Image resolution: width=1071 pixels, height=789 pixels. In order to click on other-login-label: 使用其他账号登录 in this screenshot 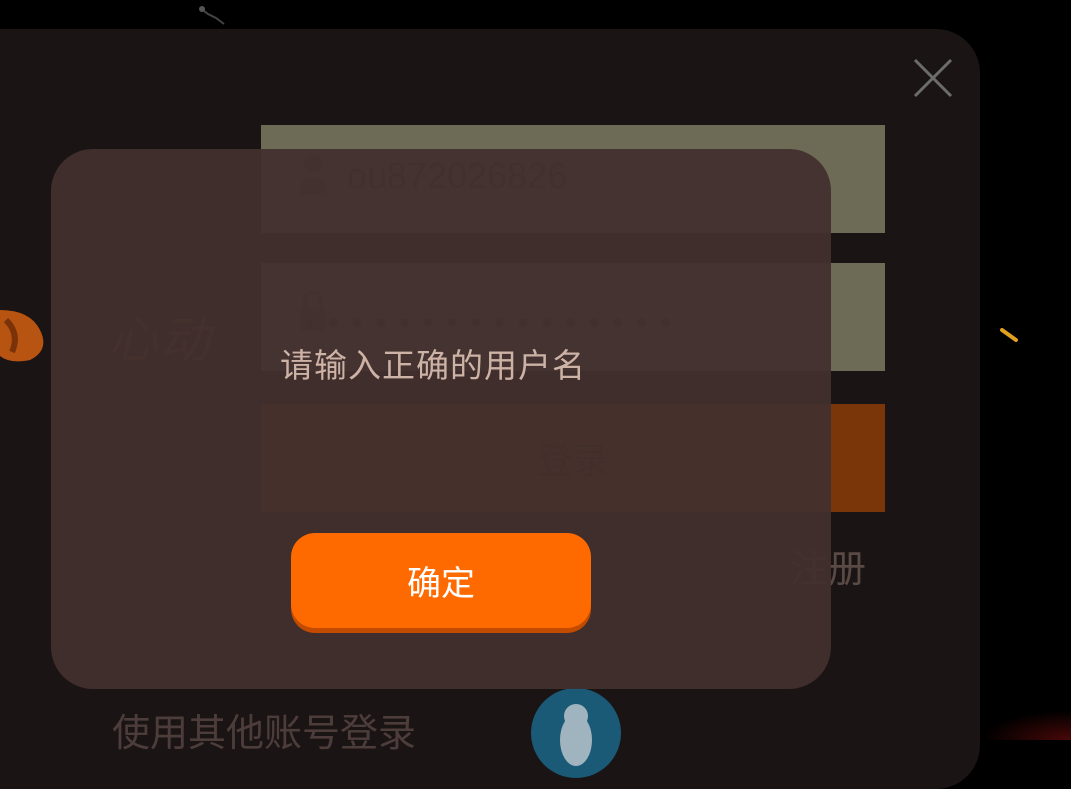, I will do `click(264, 733)`.